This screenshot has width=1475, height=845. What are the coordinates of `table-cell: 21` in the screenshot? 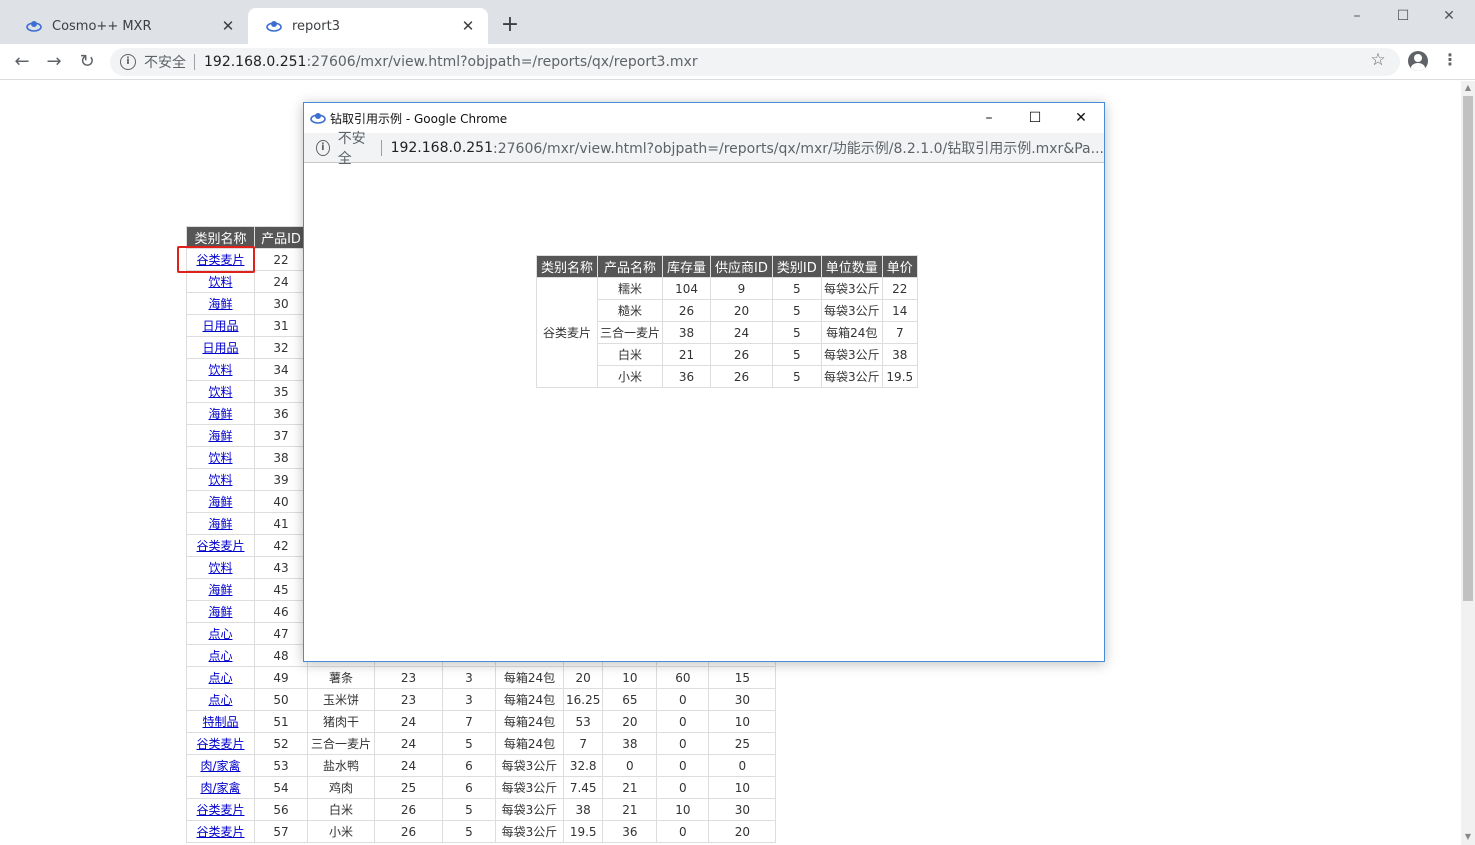 It's located at (687, 354).